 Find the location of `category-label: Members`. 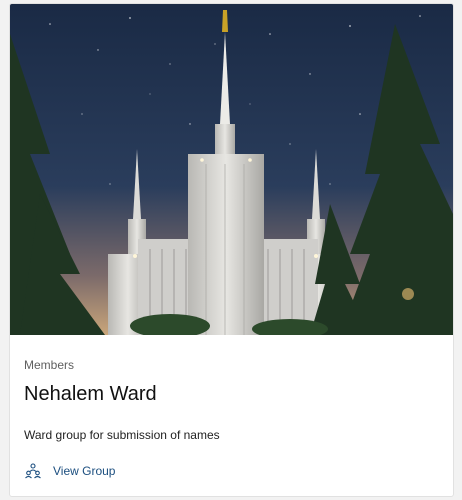

category-label: Members is located at coordinates (49, 365).